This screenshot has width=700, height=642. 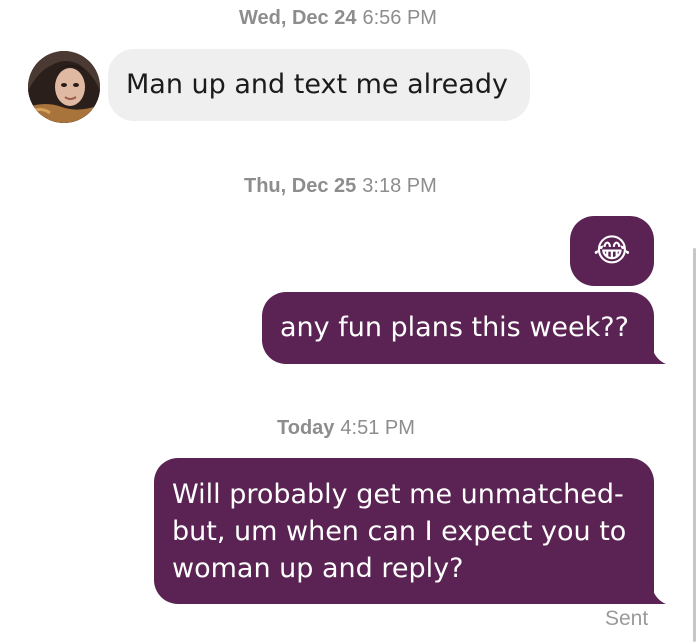 I want to click on outgoing-message-emoji: 😂, so click(x=612, y=251).